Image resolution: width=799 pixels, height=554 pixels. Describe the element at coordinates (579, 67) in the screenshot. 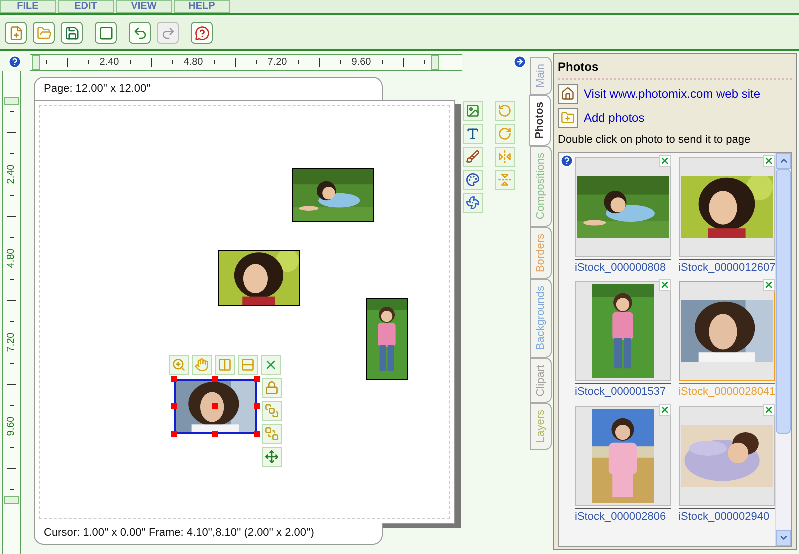

I see `panel-title: Photos` at that location.